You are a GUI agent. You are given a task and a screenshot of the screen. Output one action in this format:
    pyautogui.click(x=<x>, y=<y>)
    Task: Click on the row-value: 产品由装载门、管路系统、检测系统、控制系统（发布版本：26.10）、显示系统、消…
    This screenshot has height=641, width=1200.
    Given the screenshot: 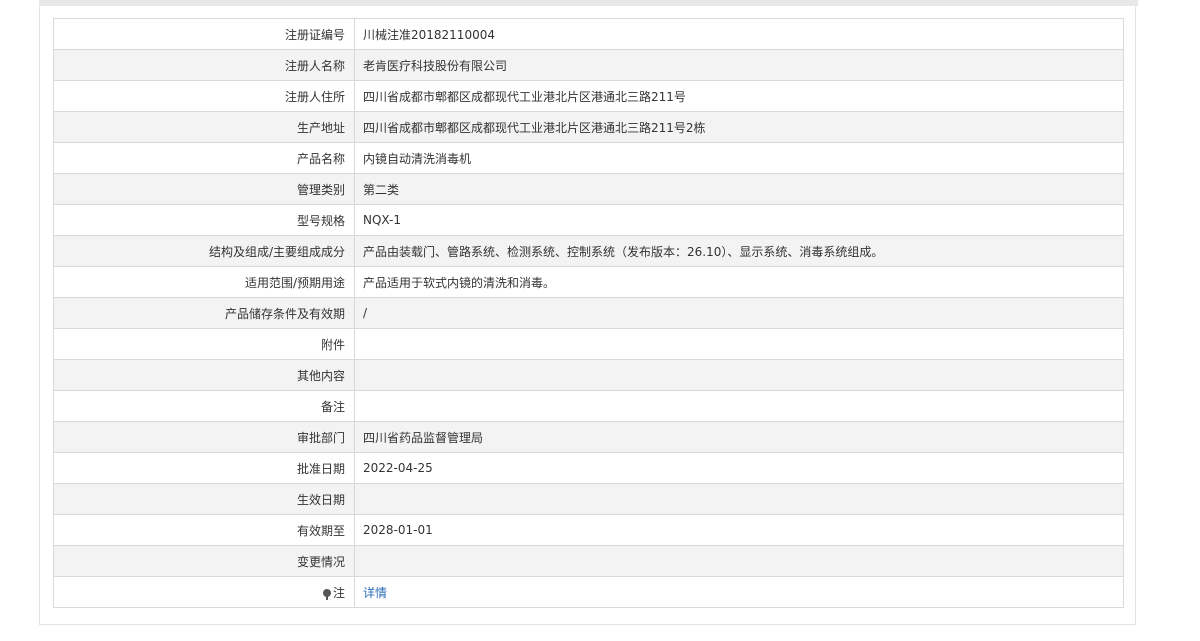 What is the action you would take?
    pyautogui.click(x=739, y=251)
    